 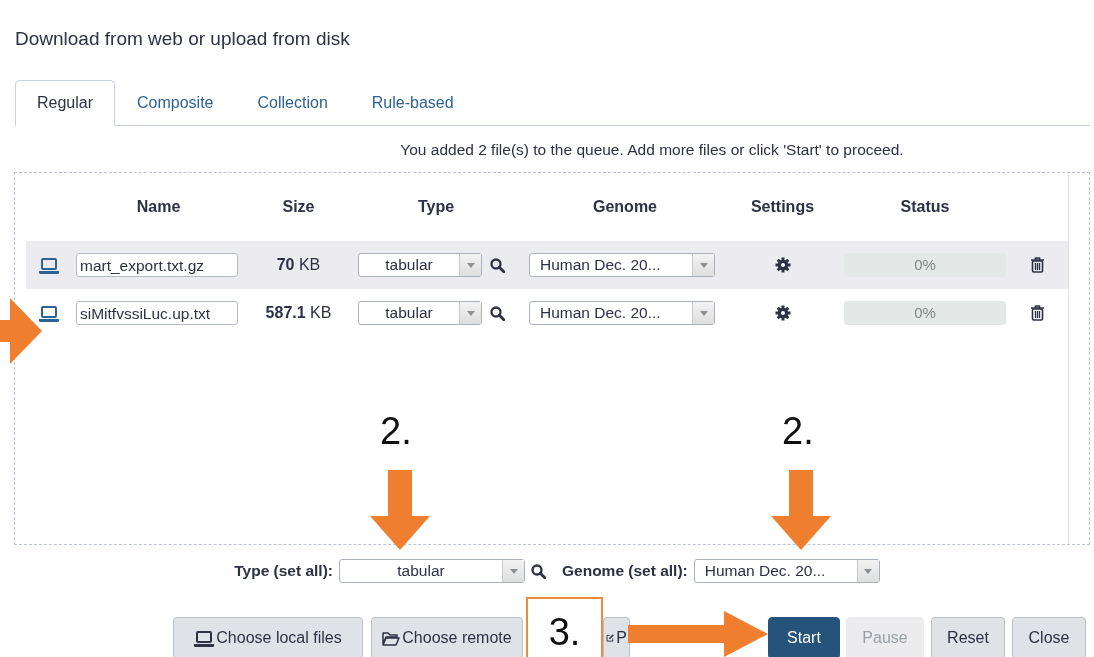 What do you see at coordinates (157, 265) in the screenshot?
I see `file-name-field: mart_export.txt.gz` at bounding box center [157, 265].